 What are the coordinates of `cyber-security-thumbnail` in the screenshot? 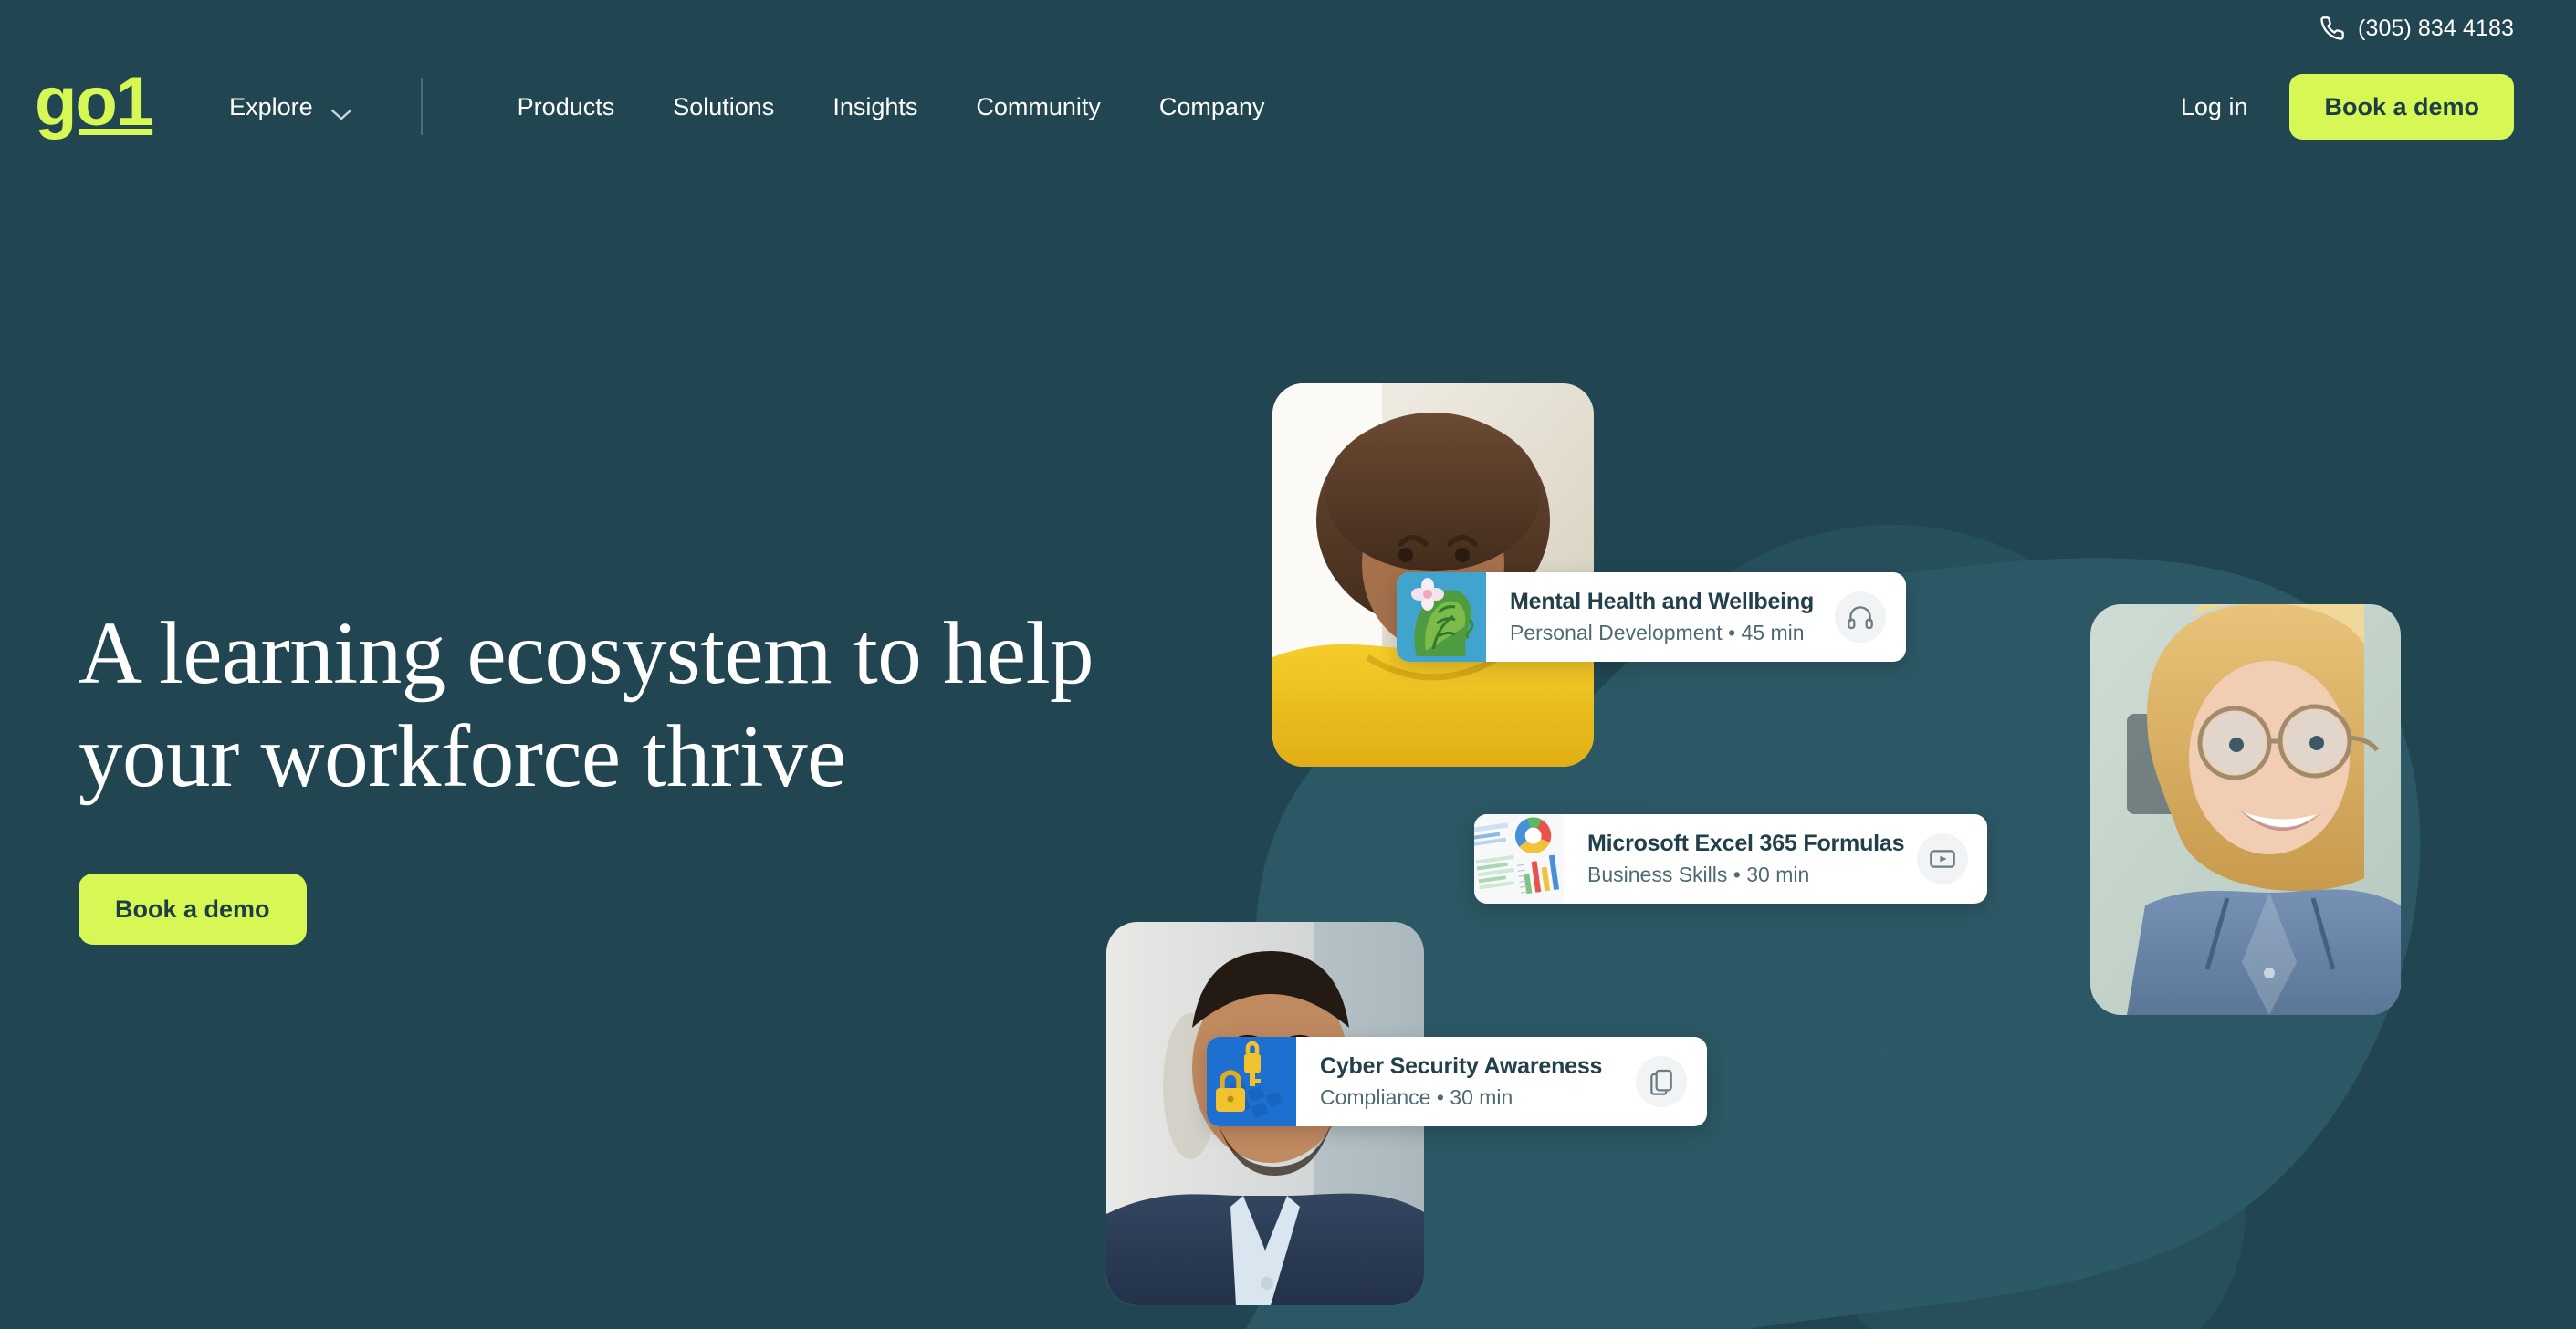 It's located at (1252, 1081).